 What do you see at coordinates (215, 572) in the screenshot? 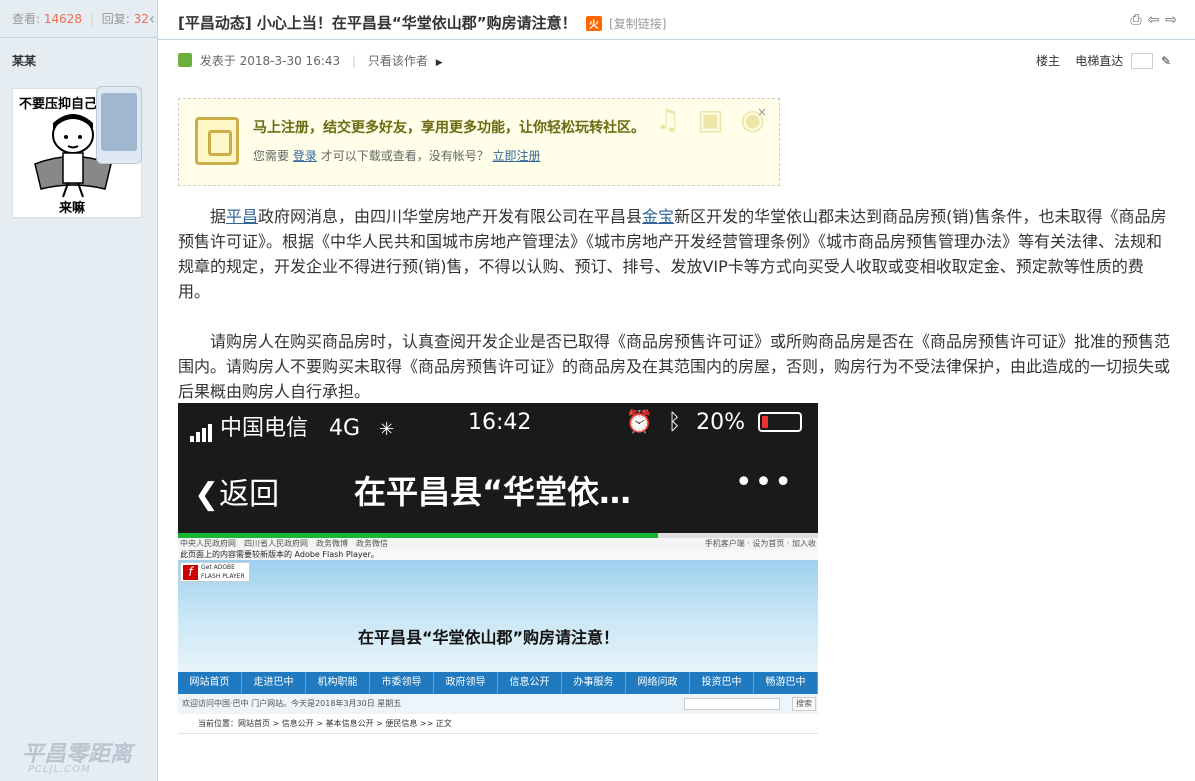
I see `flash-player-badge: Get ADOBE FLASH PLAYER` at bounding box center [215, 572].